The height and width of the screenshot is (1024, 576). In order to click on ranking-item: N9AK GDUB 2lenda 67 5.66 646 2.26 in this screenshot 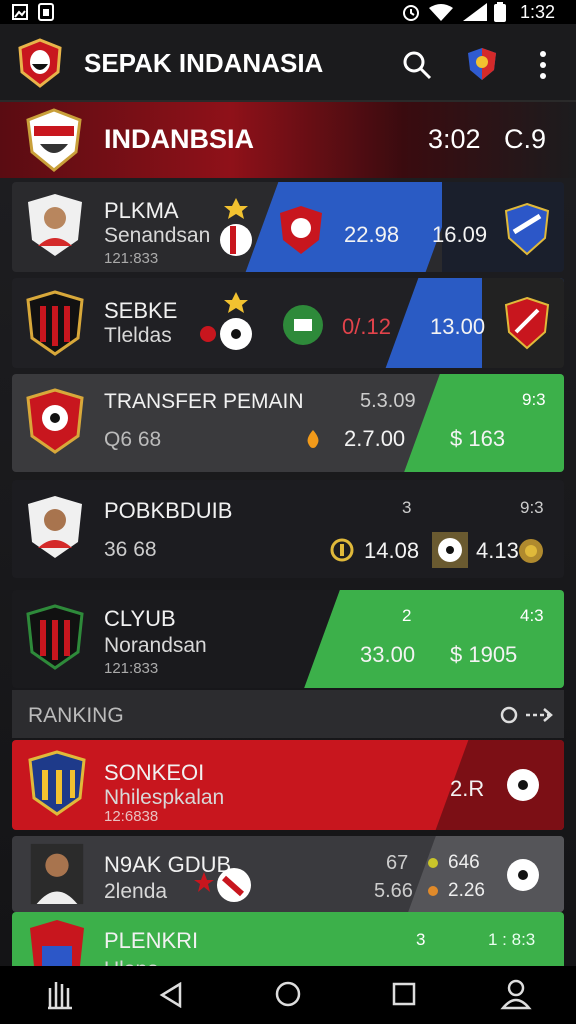, I will do `click(288, 874)`.